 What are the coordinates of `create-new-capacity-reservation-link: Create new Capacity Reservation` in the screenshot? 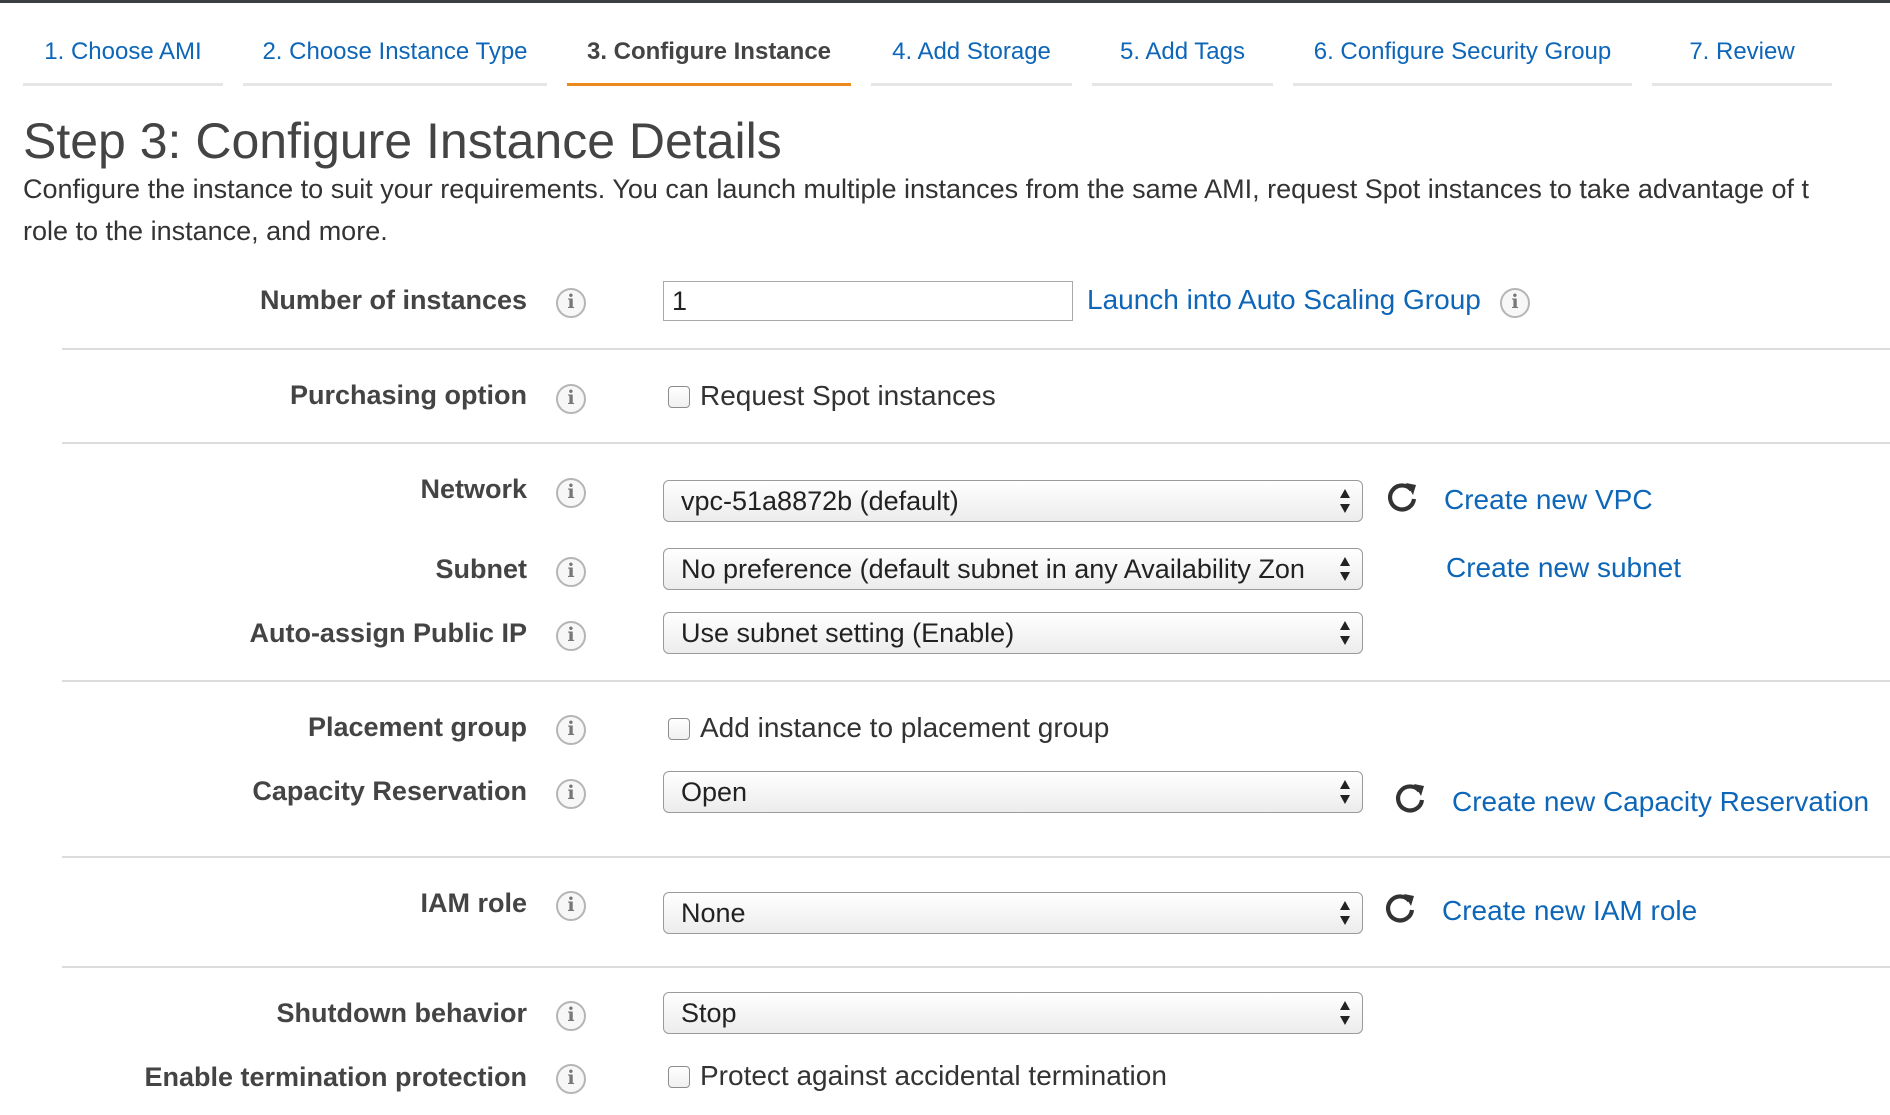 It's located at (1660, 802).